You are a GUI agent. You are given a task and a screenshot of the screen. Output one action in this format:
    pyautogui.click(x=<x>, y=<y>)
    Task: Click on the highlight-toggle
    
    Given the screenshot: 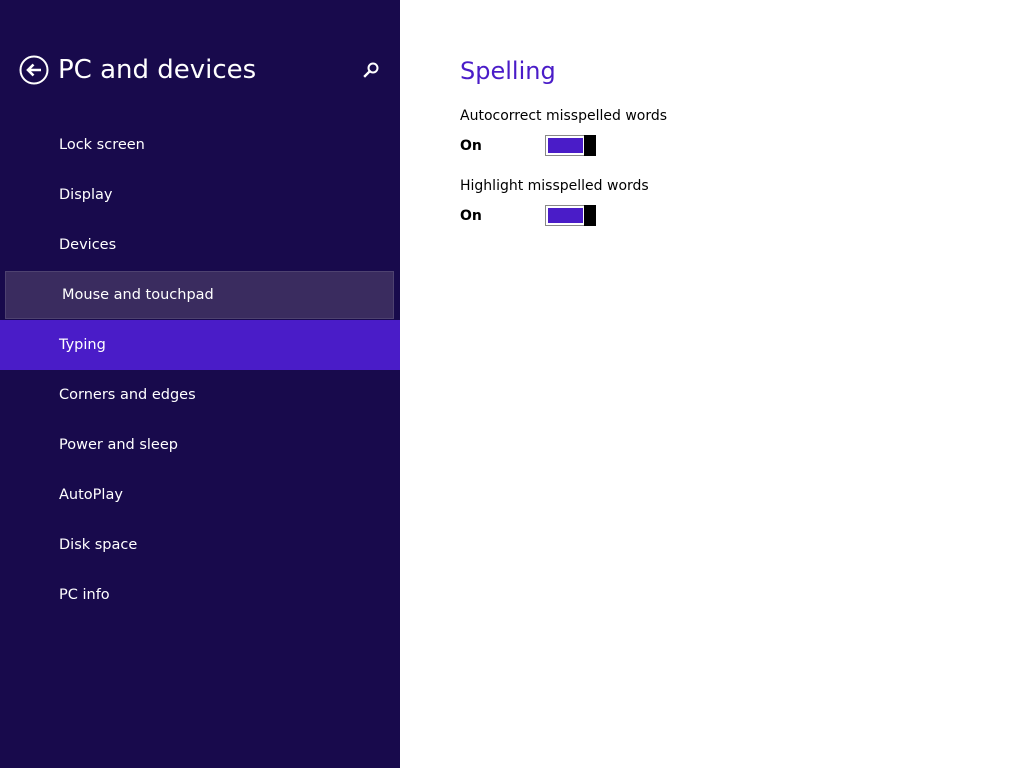 What is the action you would take?
    pyautogui.click(x=570, y=215)
    